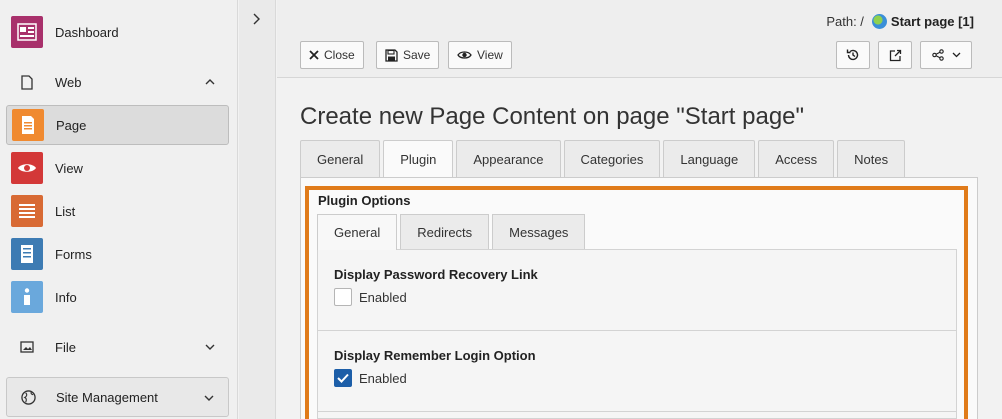 This screenshot has height=419, width=1002. Describe the element at coordinates (257, 209) in the screenshot. I see `tree-collapse-bar` at that location.